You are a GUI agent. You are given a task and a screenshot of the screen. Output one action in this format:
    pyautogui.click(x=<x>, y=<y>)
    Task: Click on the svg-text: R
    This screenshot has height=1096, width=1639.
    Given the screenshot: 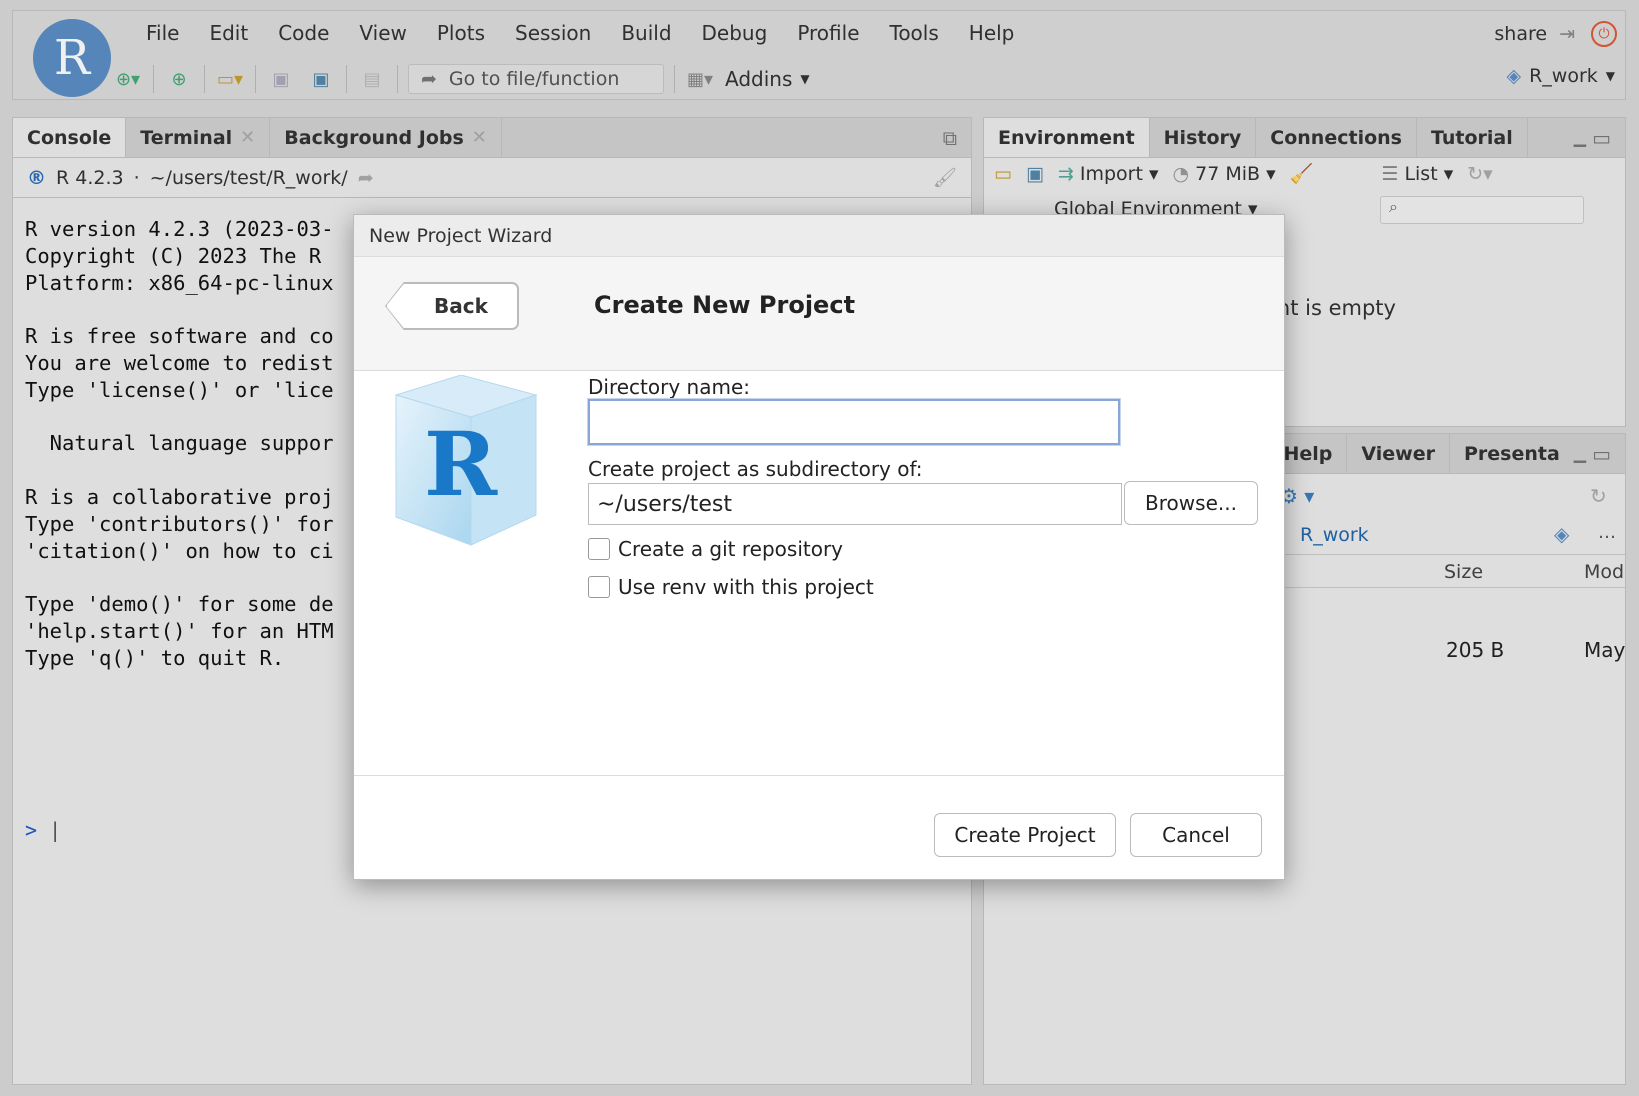 What is the action you would take?
    pyautogui.click(x=461, y=464)
    